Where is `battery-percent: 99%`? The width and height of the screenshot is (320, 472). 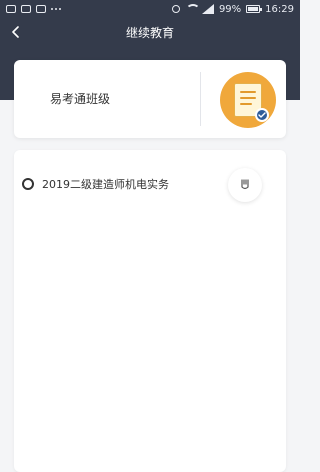
battery-percent: 99% is located at coordinates (230, 9).